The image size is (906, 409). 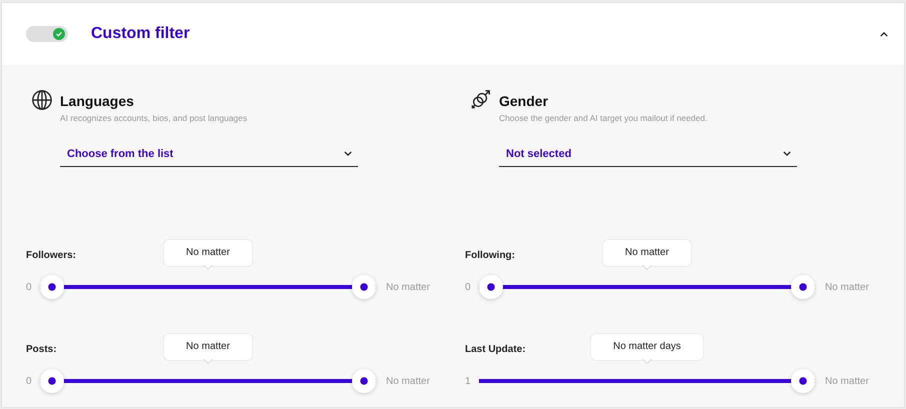 I want to click on slider-label: Last Update:, so click(x=495, y=349).